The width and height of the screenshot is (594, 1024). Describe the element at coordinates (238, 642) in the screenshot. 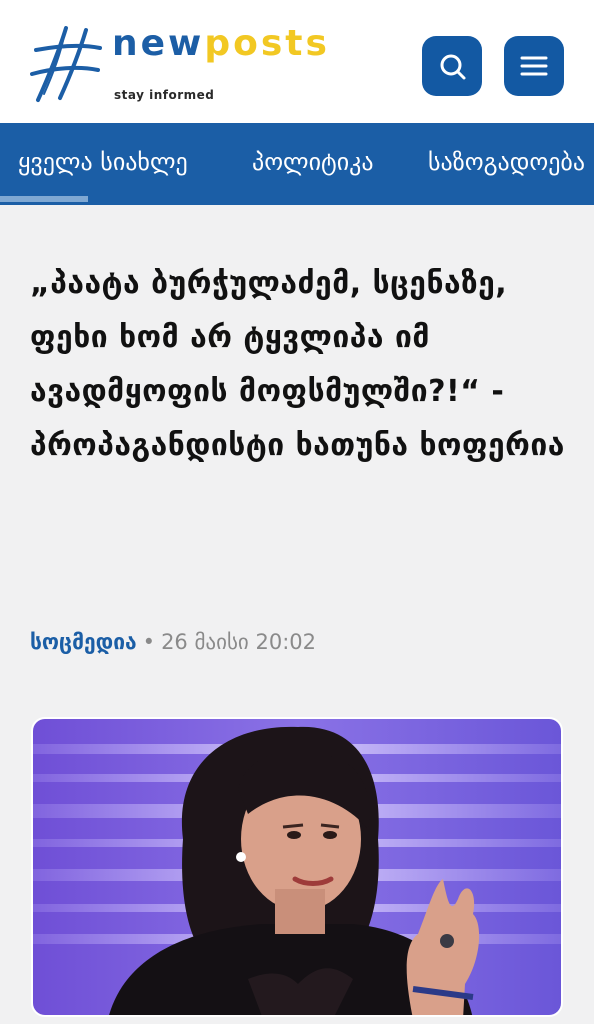

I see `article-date: 26 მაისი 20:02` at that location.